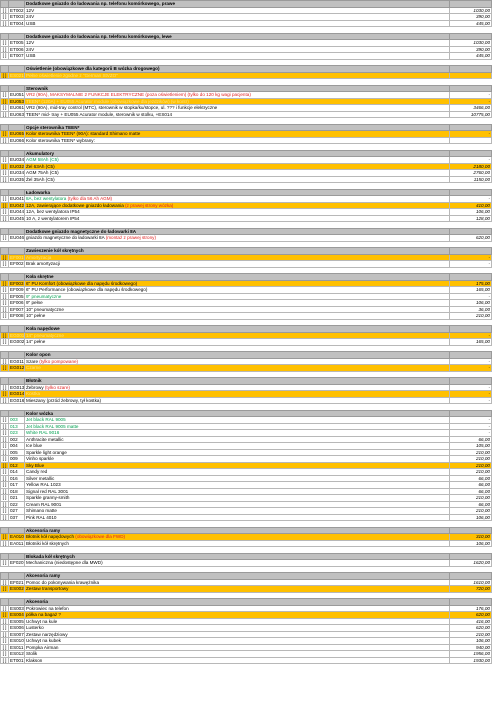 The height and width of the screenshot is (719, 492). I want to click on option-description-part: Sparkle granny-smith, so click(48, 497).